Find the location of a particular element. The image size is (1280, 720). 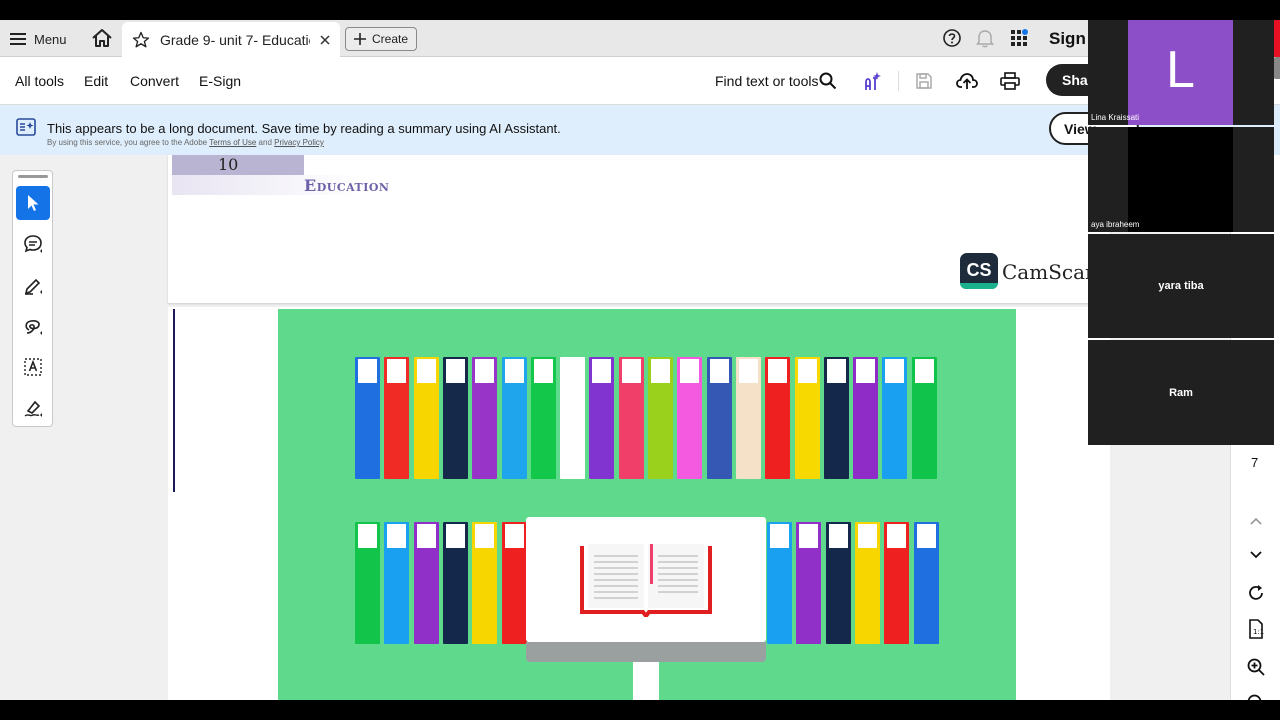

tool-rail is located at coordinates (32, 298).